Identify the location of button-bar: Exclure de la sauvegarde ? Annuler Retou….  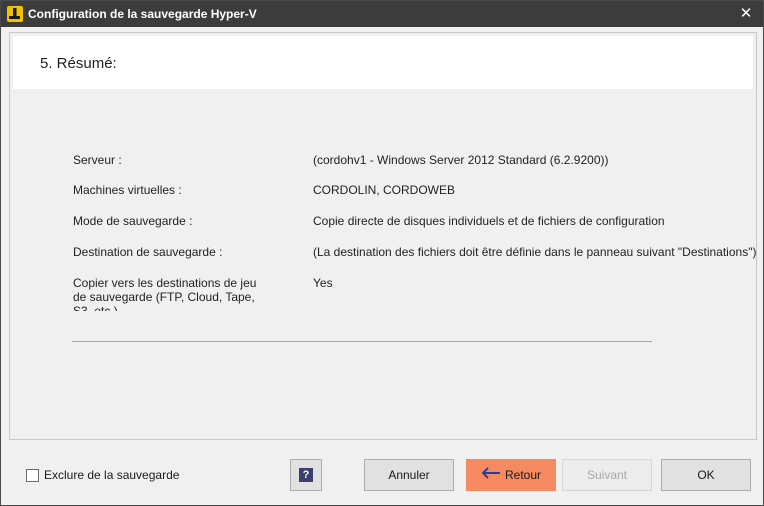
(383, 473).